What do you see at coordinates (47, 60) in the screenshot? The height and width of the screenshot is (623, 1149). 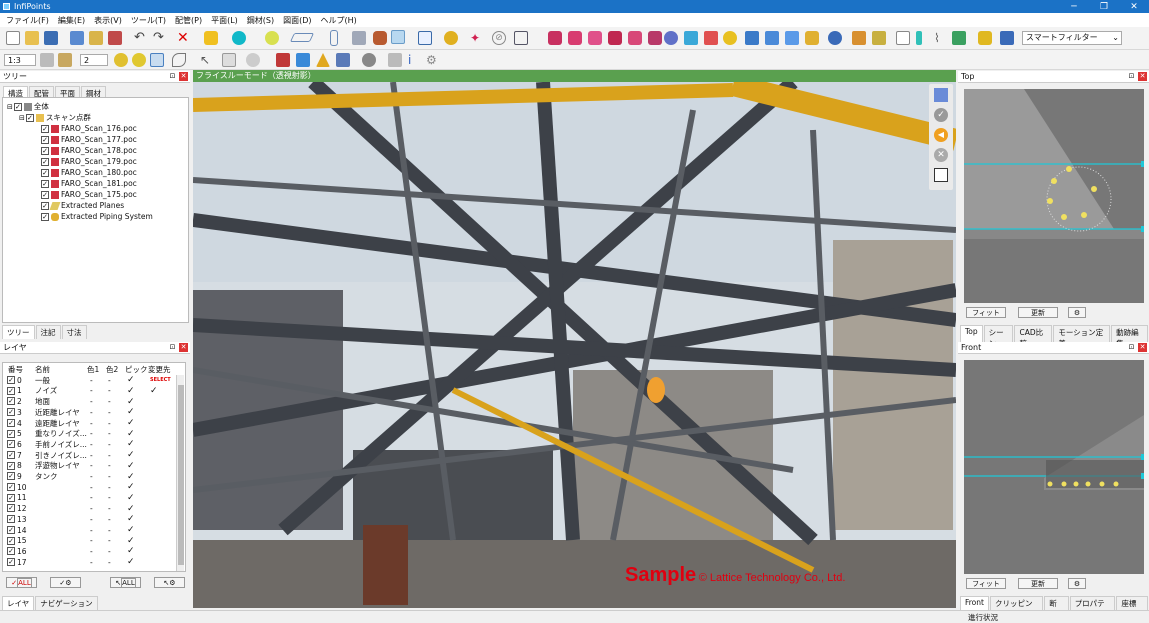 I see `grid-icon` at bounding box center [47, 60].